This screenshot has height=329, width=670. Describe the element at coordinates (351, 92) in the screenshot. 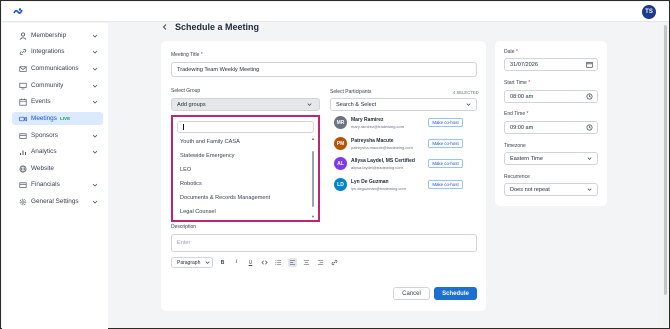

I see `select-participants-label: Select Participants` at that location.